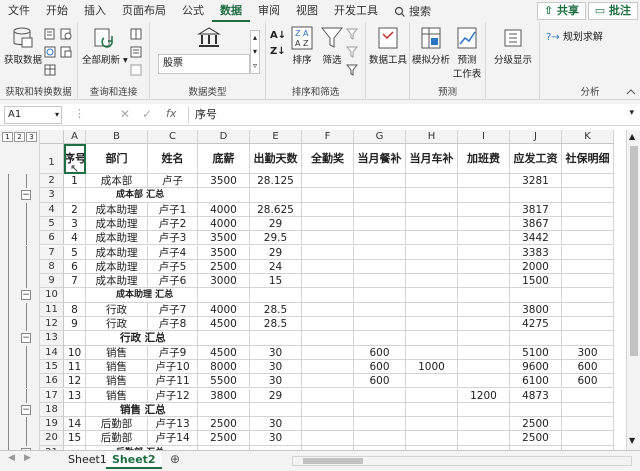 Image resolution: width=640 pixels, height=471 pixels. What do you see at coordinates (11, 458) in the screenshot?
I see `prev-sheet-icon: ◀` at bounding box center [11, 458].